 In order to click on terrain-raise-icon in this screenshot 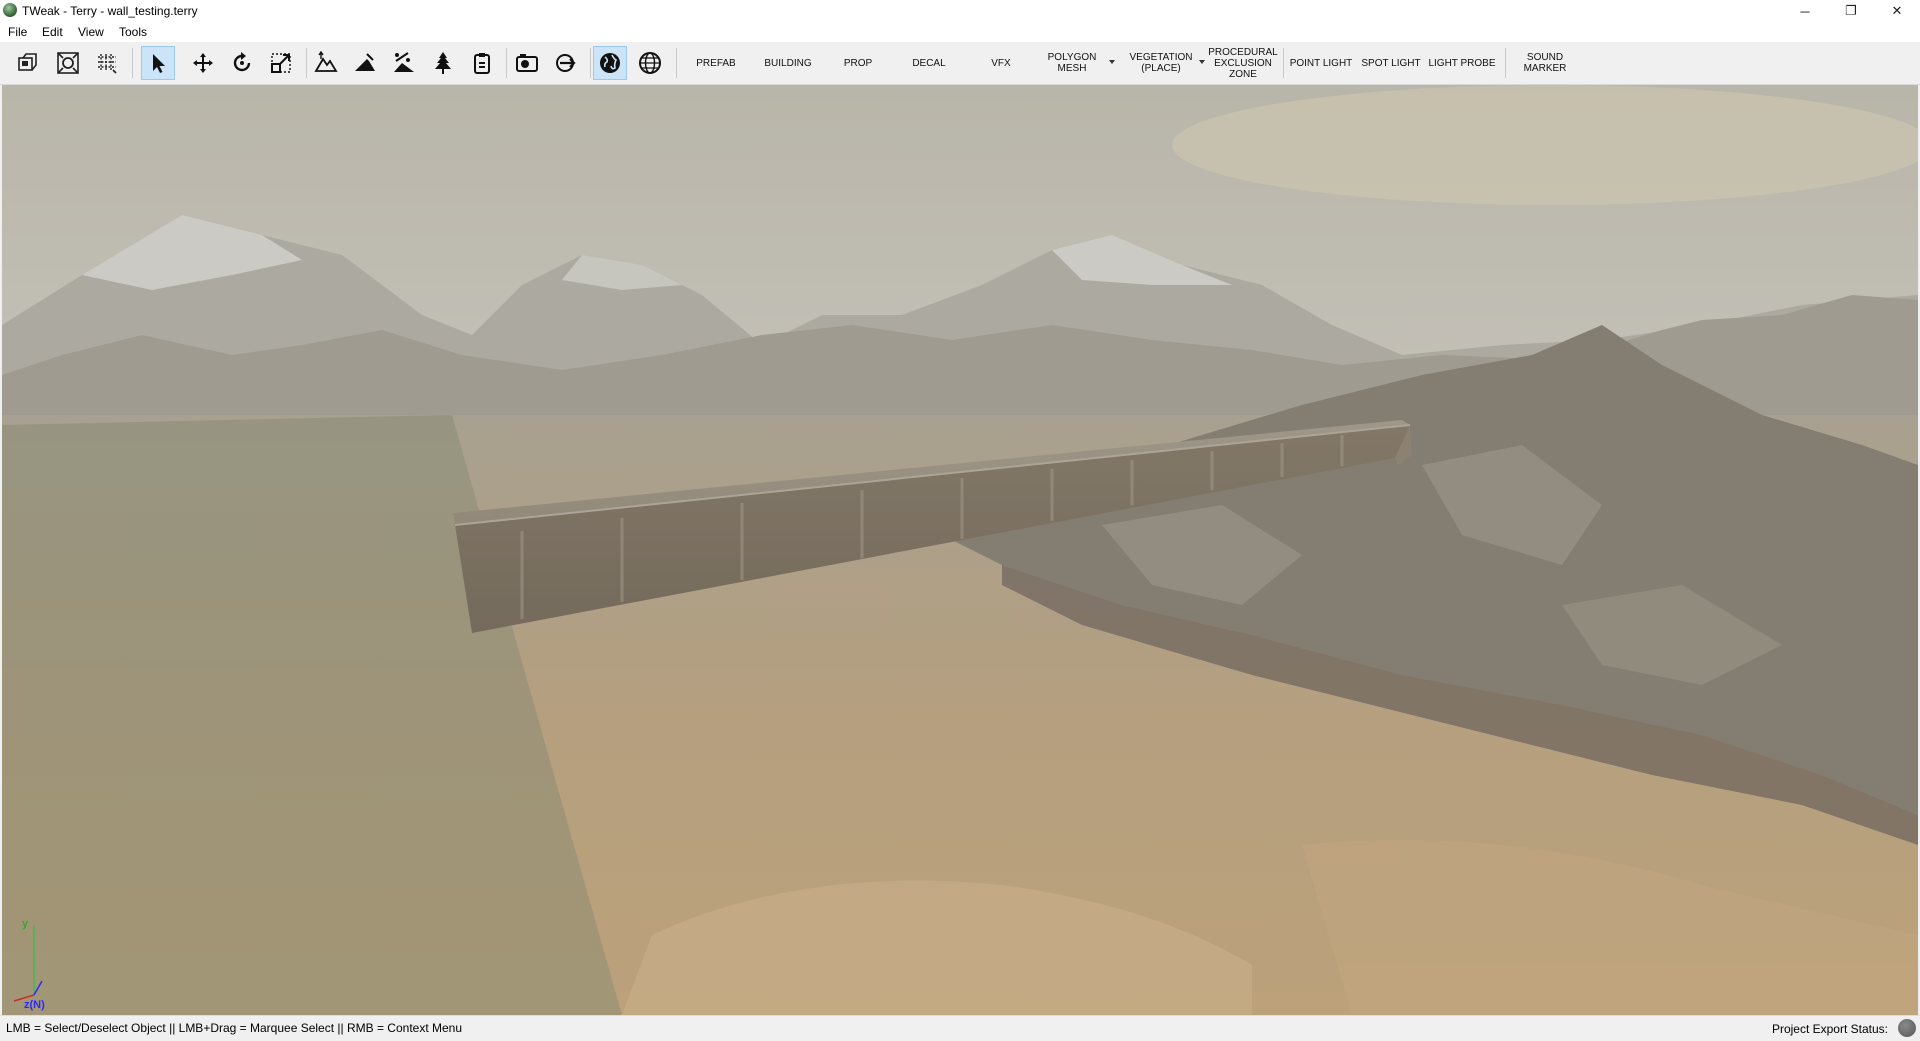, I will do `click(326, 61)`.